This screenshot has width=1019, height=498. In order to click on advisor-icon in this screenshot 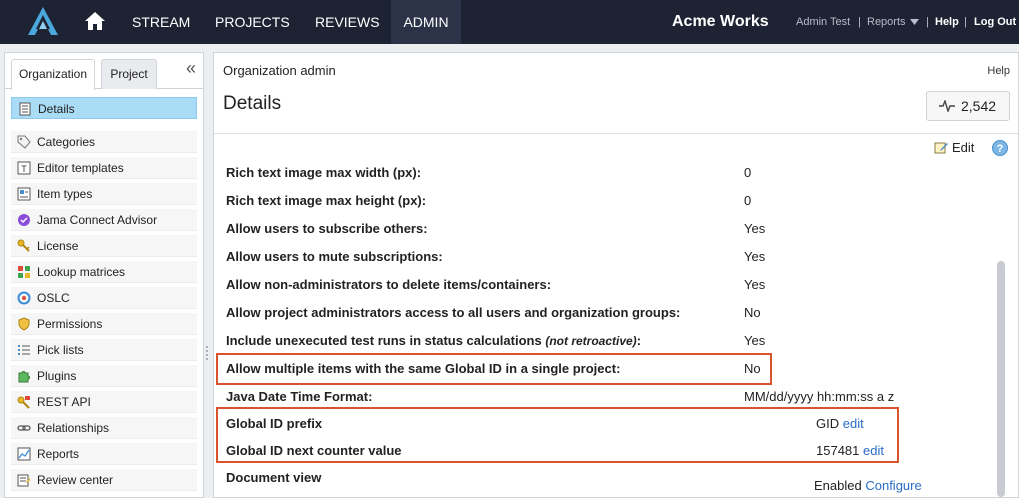, I will do `click(24, 220)`.